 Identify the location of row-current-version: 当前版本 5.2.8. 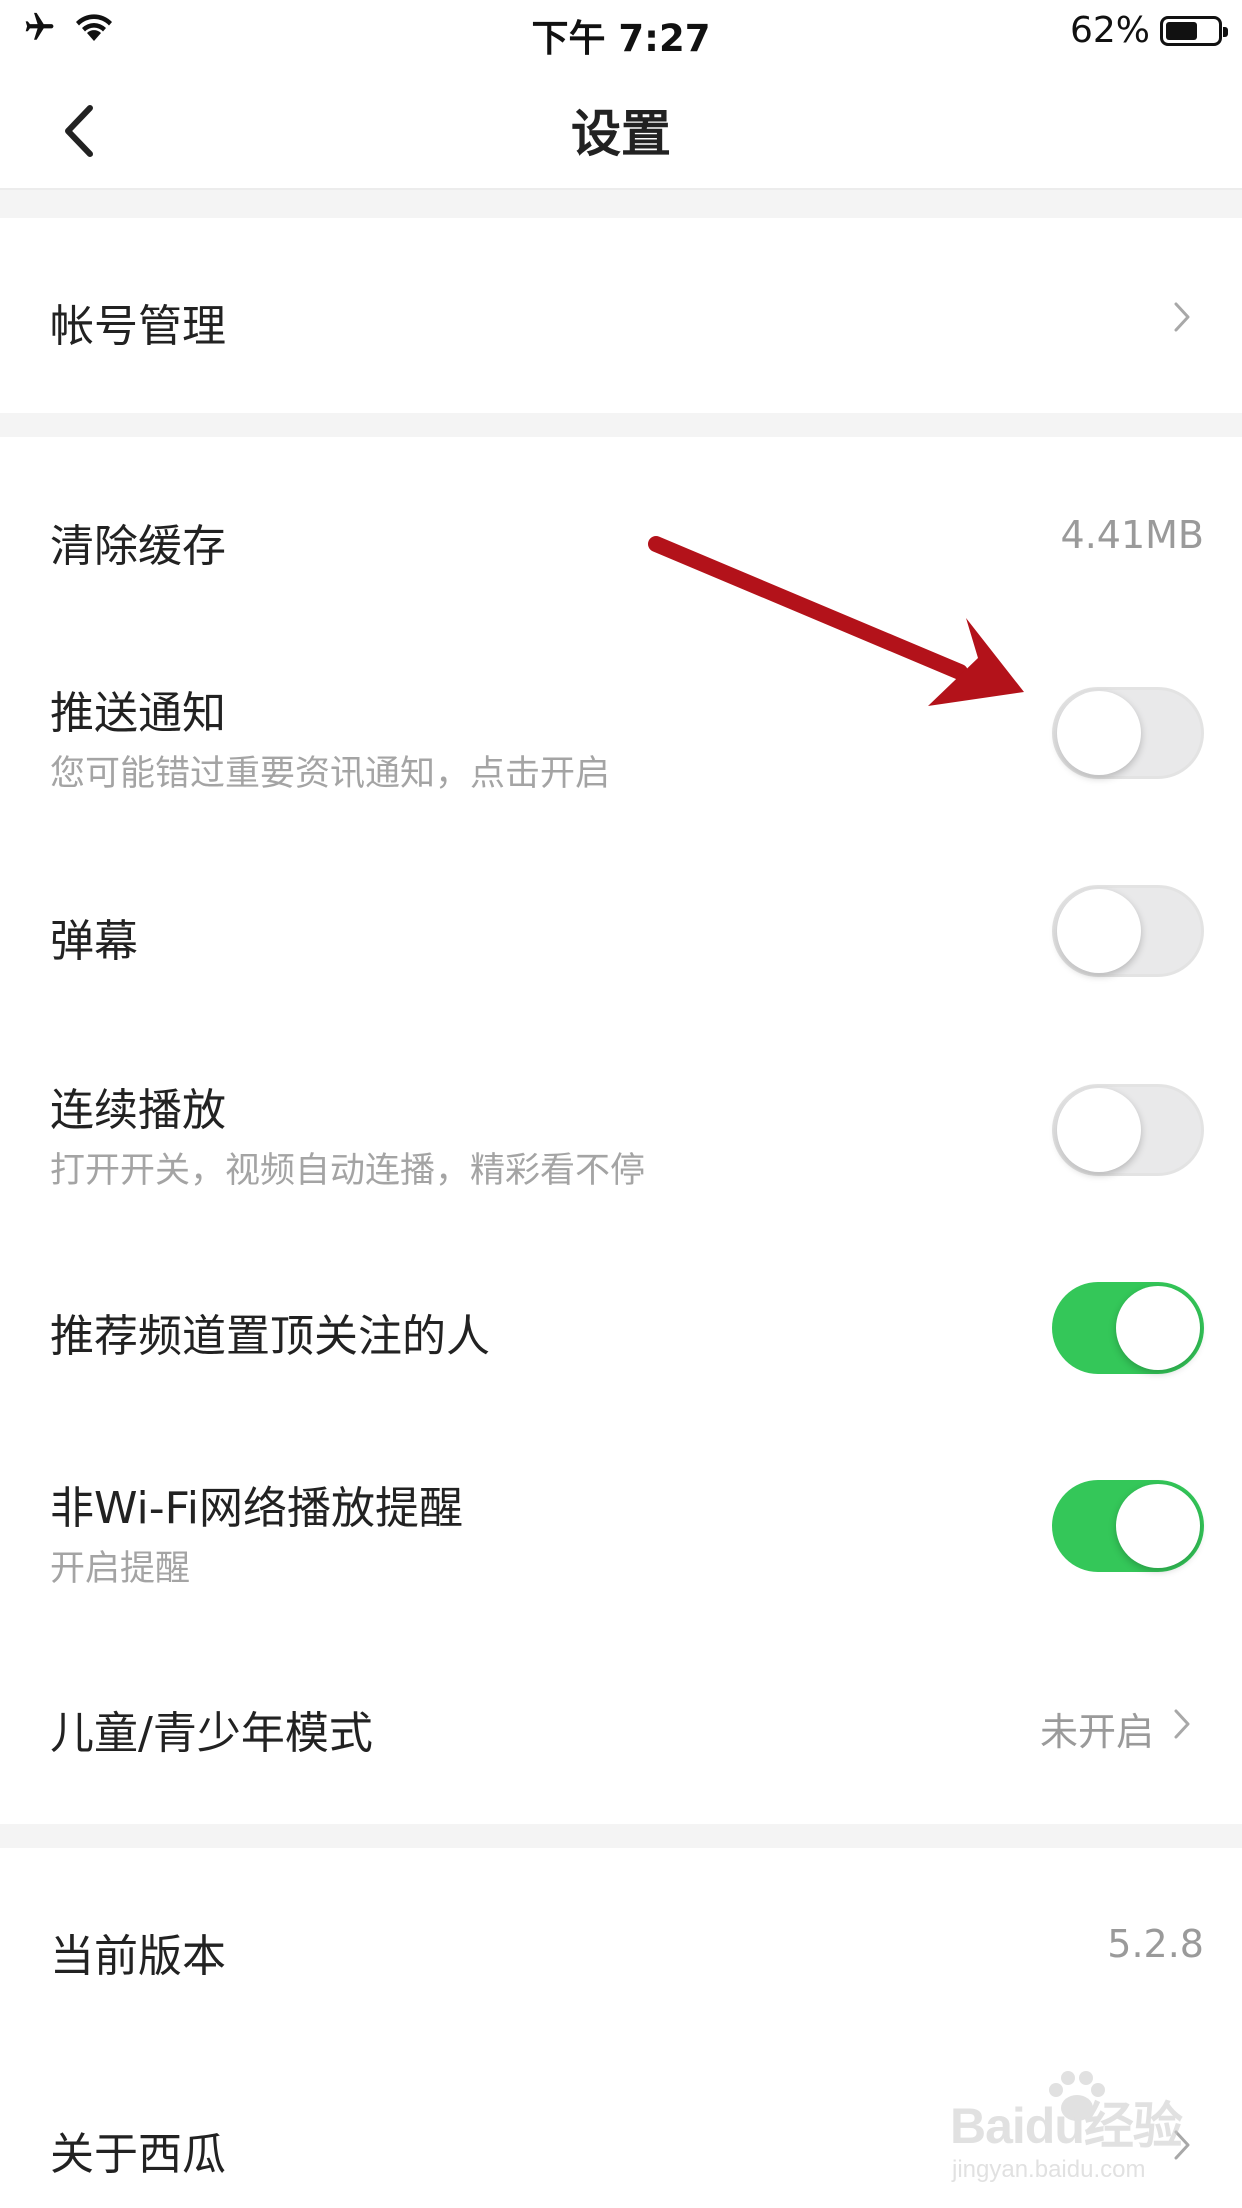
(621, 1948).